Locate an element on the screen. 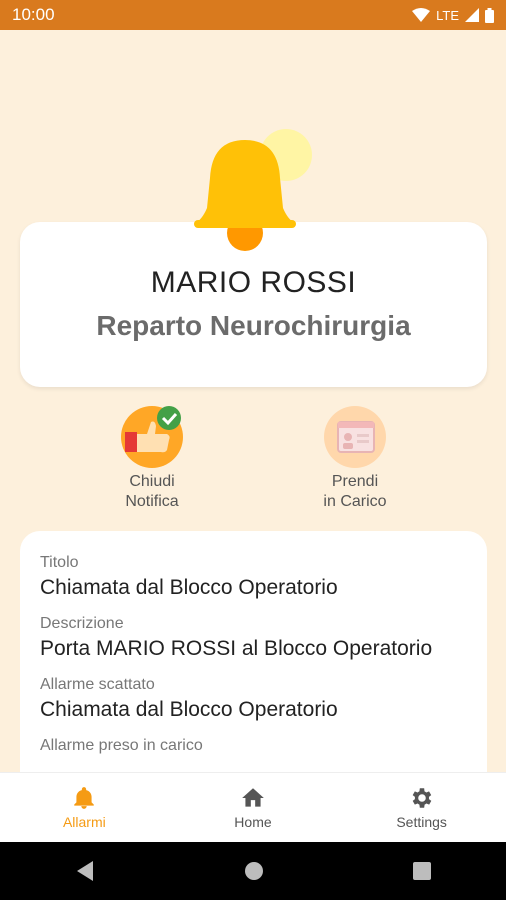 The height and width of the screenshot is (900, 506). department-name: Reparto Neurochirurgia is located at coordinates (253, 325).